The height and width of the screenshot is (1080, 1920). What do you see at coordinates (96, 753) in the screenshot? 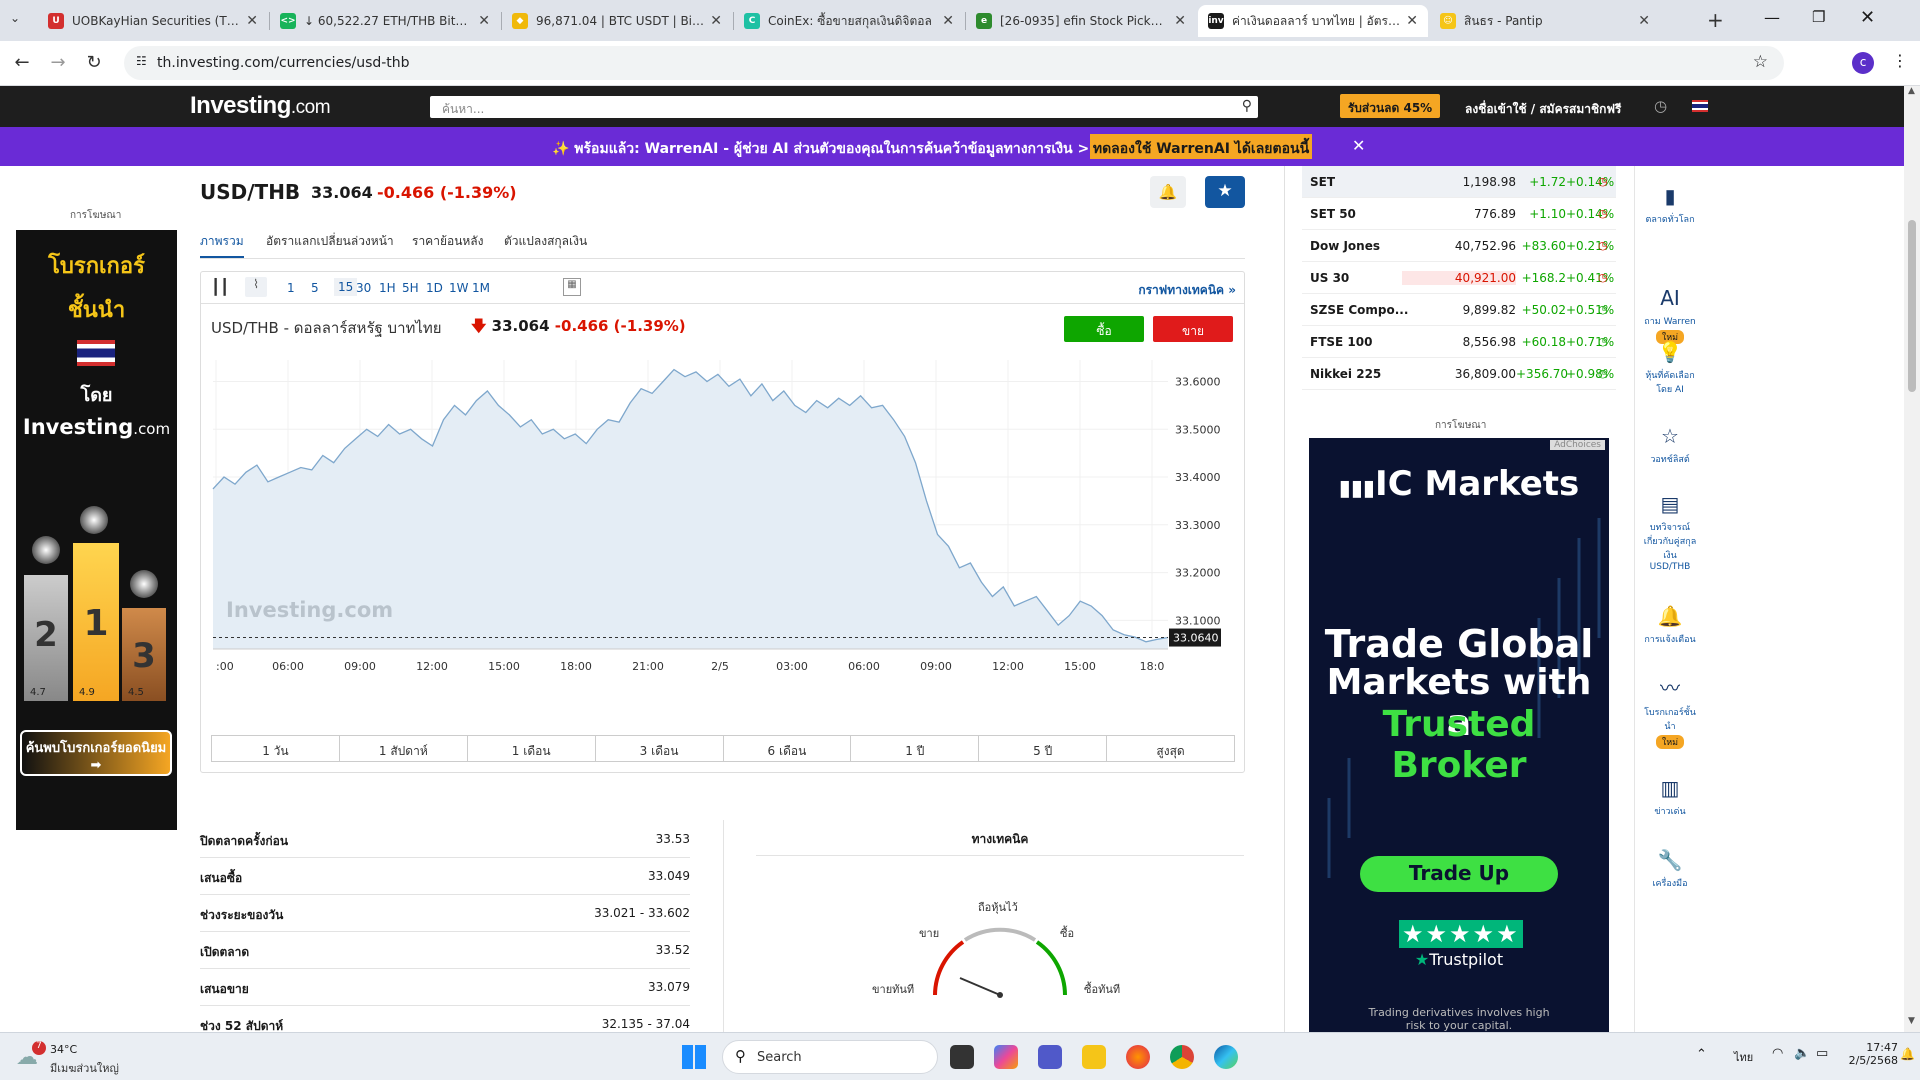
I see `ad-cta-button: ค้นพบโบรกเกอร์ยอดนิยม ➡` at bounding box center [96, 753].